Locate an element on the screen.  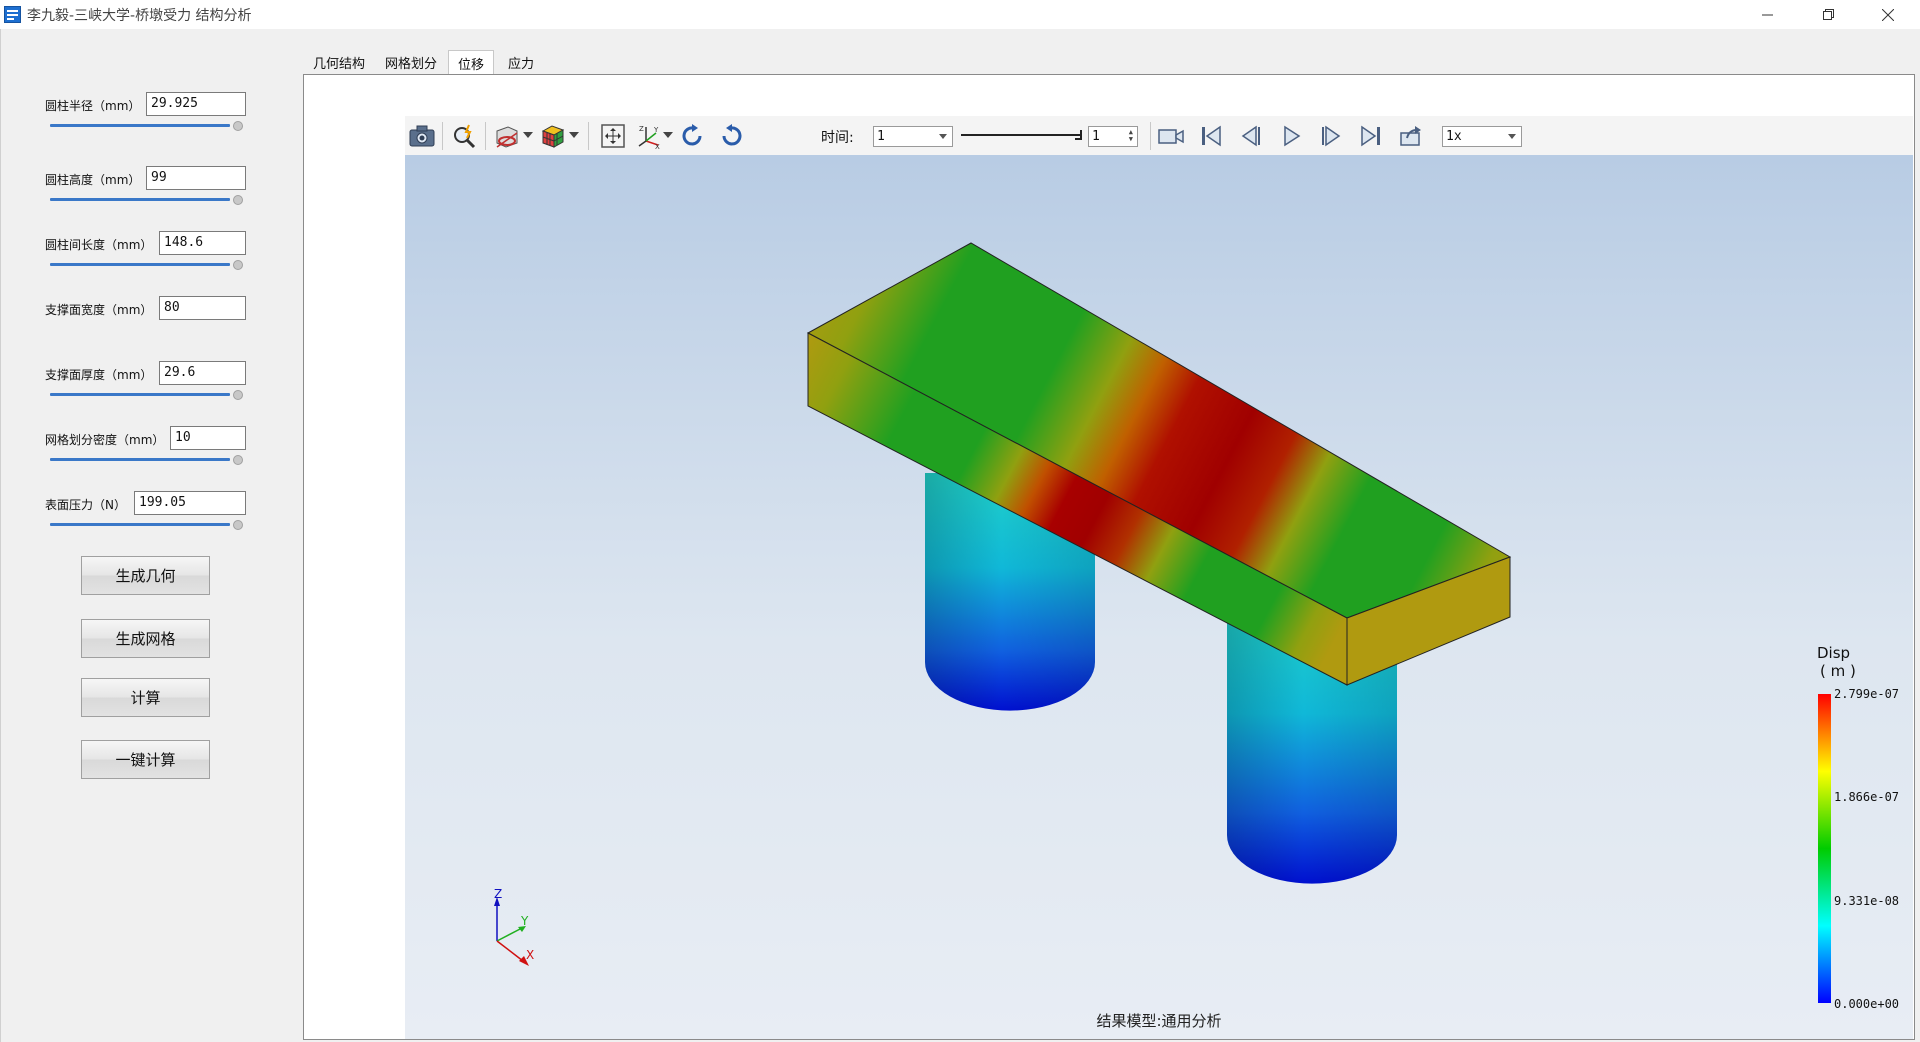
rotate-ccw-icon is located at coordinates (731, 136).